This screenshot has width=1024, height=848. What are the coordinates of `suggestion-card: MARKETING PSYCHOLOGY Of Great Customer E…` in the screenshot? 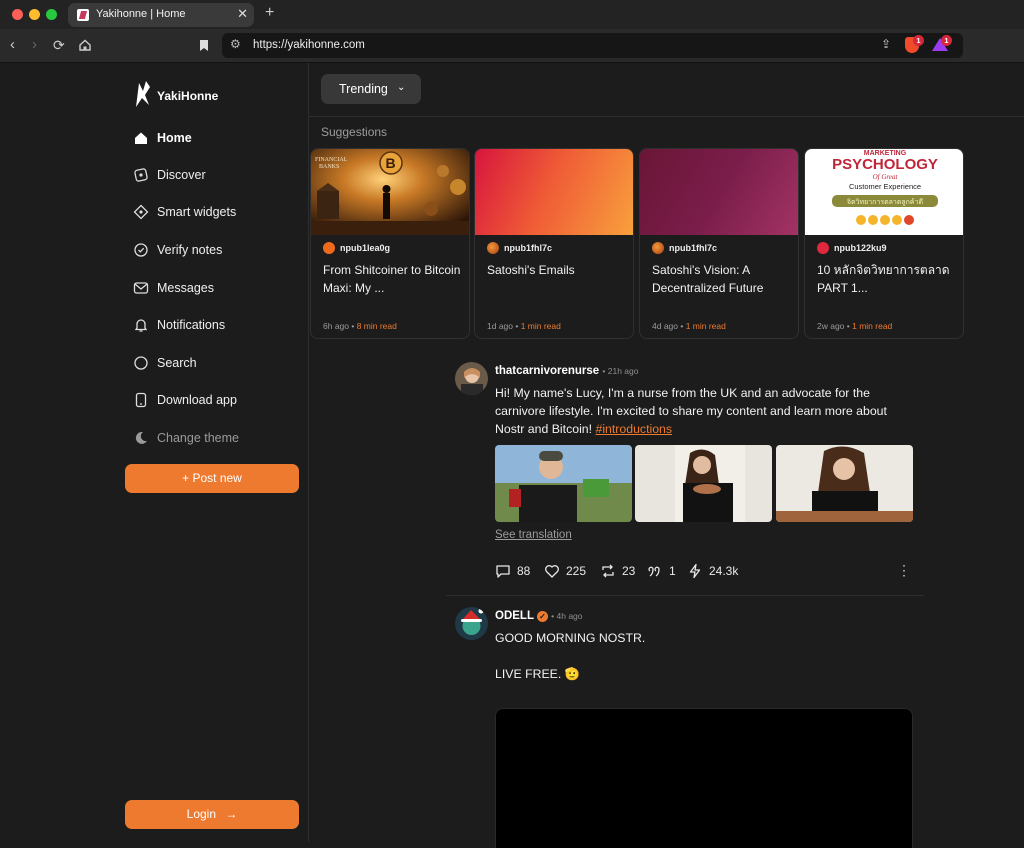 It's located at (884, 243).